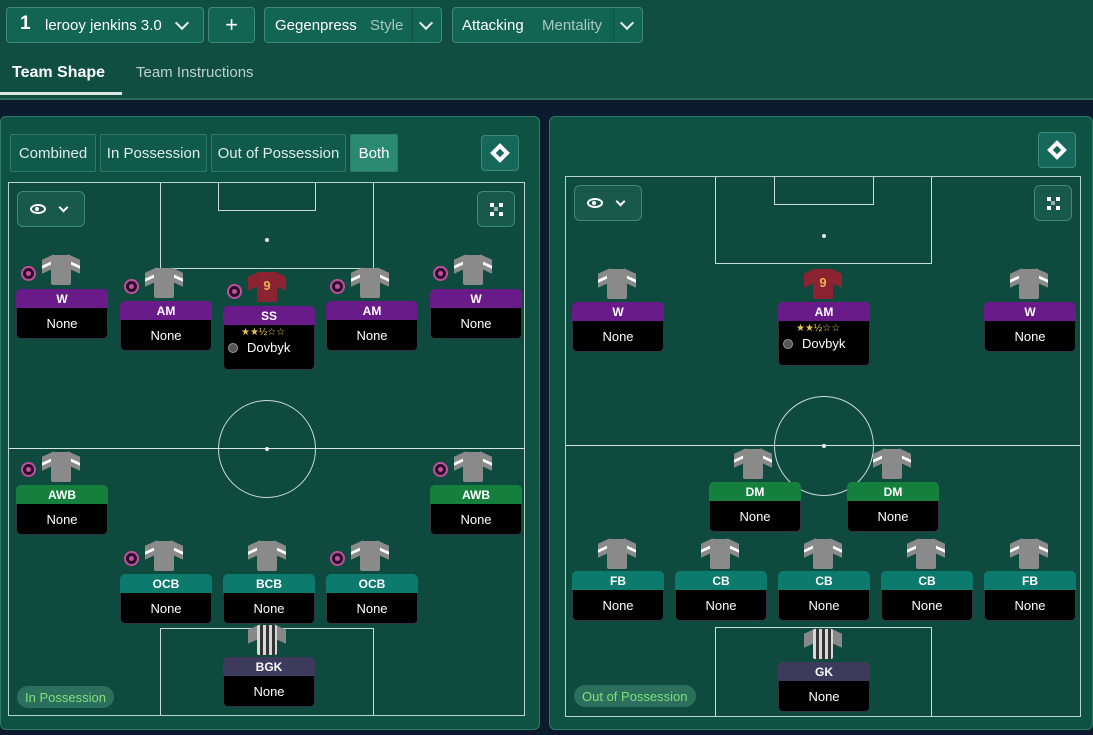 The height and width of the screenshot is (735, 1093). I want to click on tactic-name: lerooy jenkins 3.0, so click(103, 25).